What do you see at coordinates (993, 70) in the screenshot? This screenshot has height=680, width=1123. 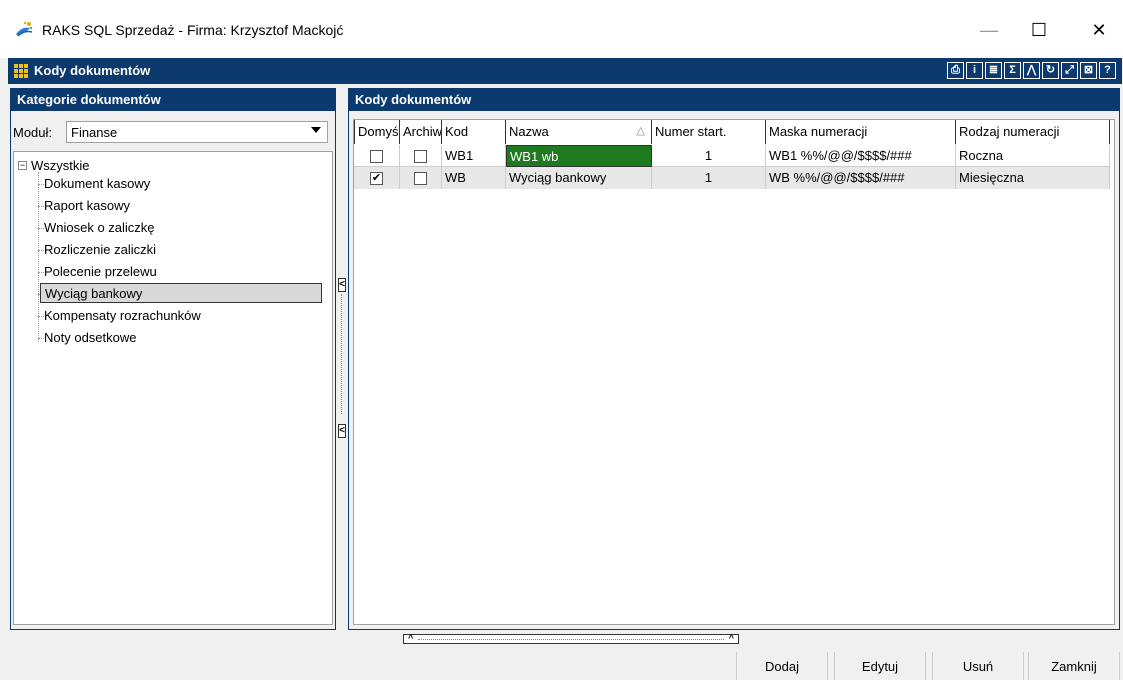 I see `list-icon: ≣` at bounding box center [993, 70].